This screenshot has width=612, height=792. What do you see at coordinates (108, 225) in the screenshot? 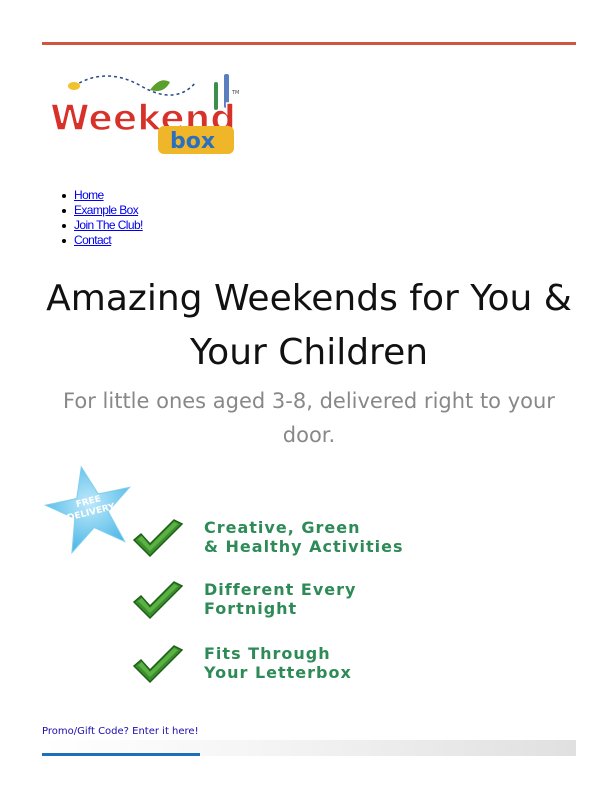
I see `nav-link-join-club: Join The Club!` at bounding box center [108, 225].